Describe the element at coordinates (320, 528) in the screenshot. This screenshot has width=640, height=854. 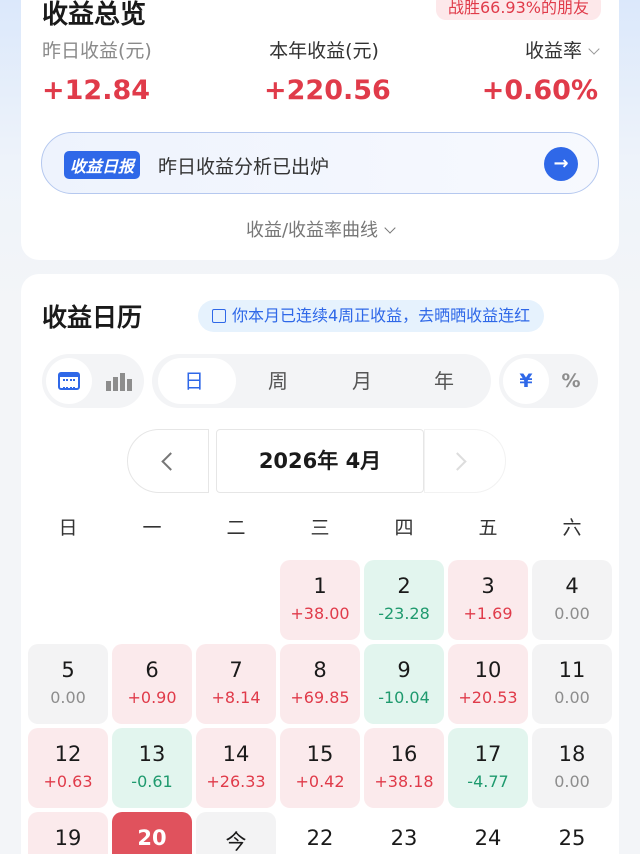
I see `weekday-label: 三` at that location.